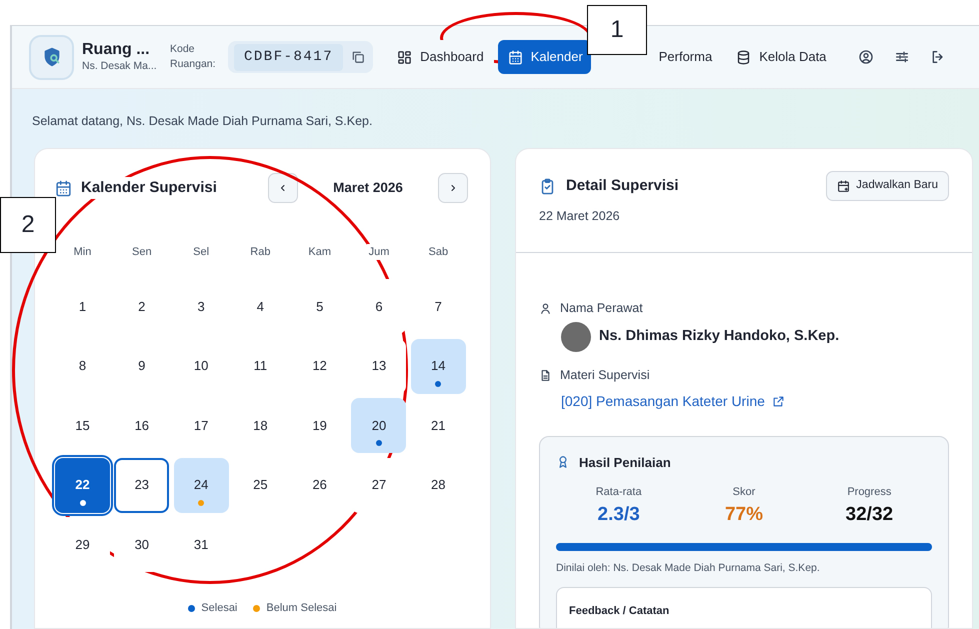 Image resolution: width=979 pixels, height=629 pixels. I want to click on person-icon, so click(545, 308).